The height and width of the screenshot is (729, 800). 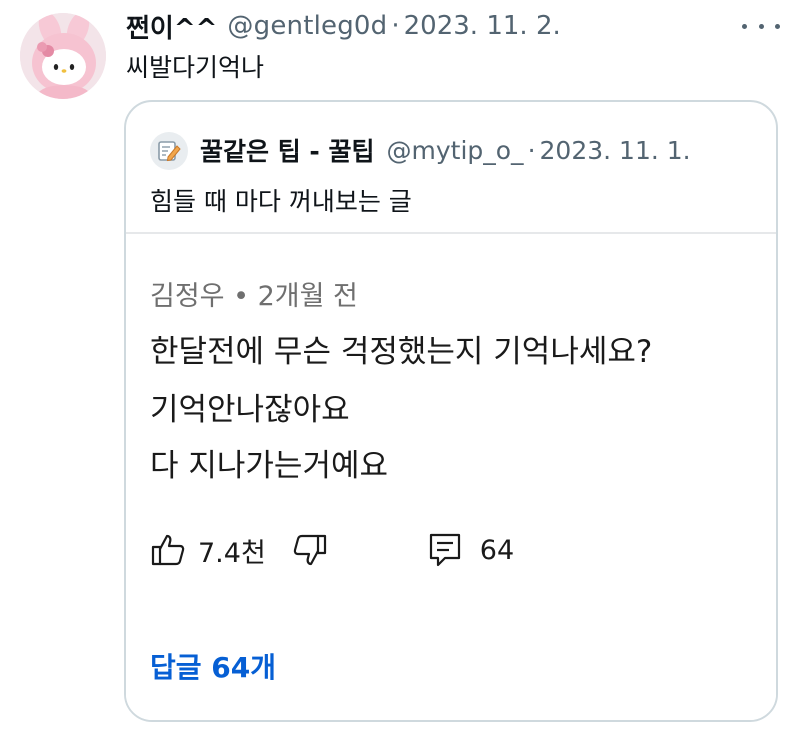 I want to click on quoted-user-handle: @mytip_o_, so click(x=455, y=150).